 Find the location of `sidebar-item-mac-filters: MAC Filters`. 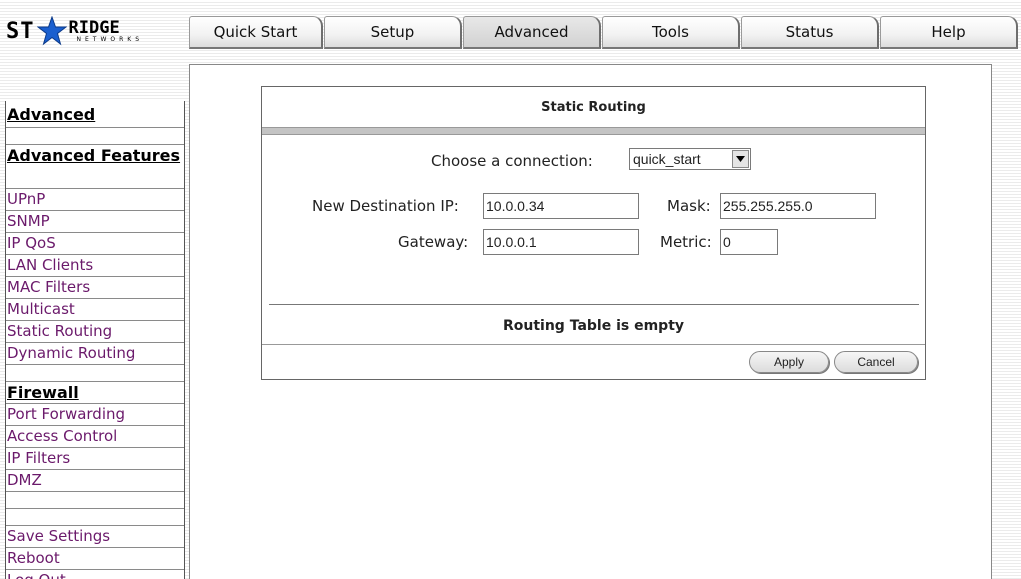

sidebar-item-mac-filters: MAC Filters is located at coordinates (95, 288).